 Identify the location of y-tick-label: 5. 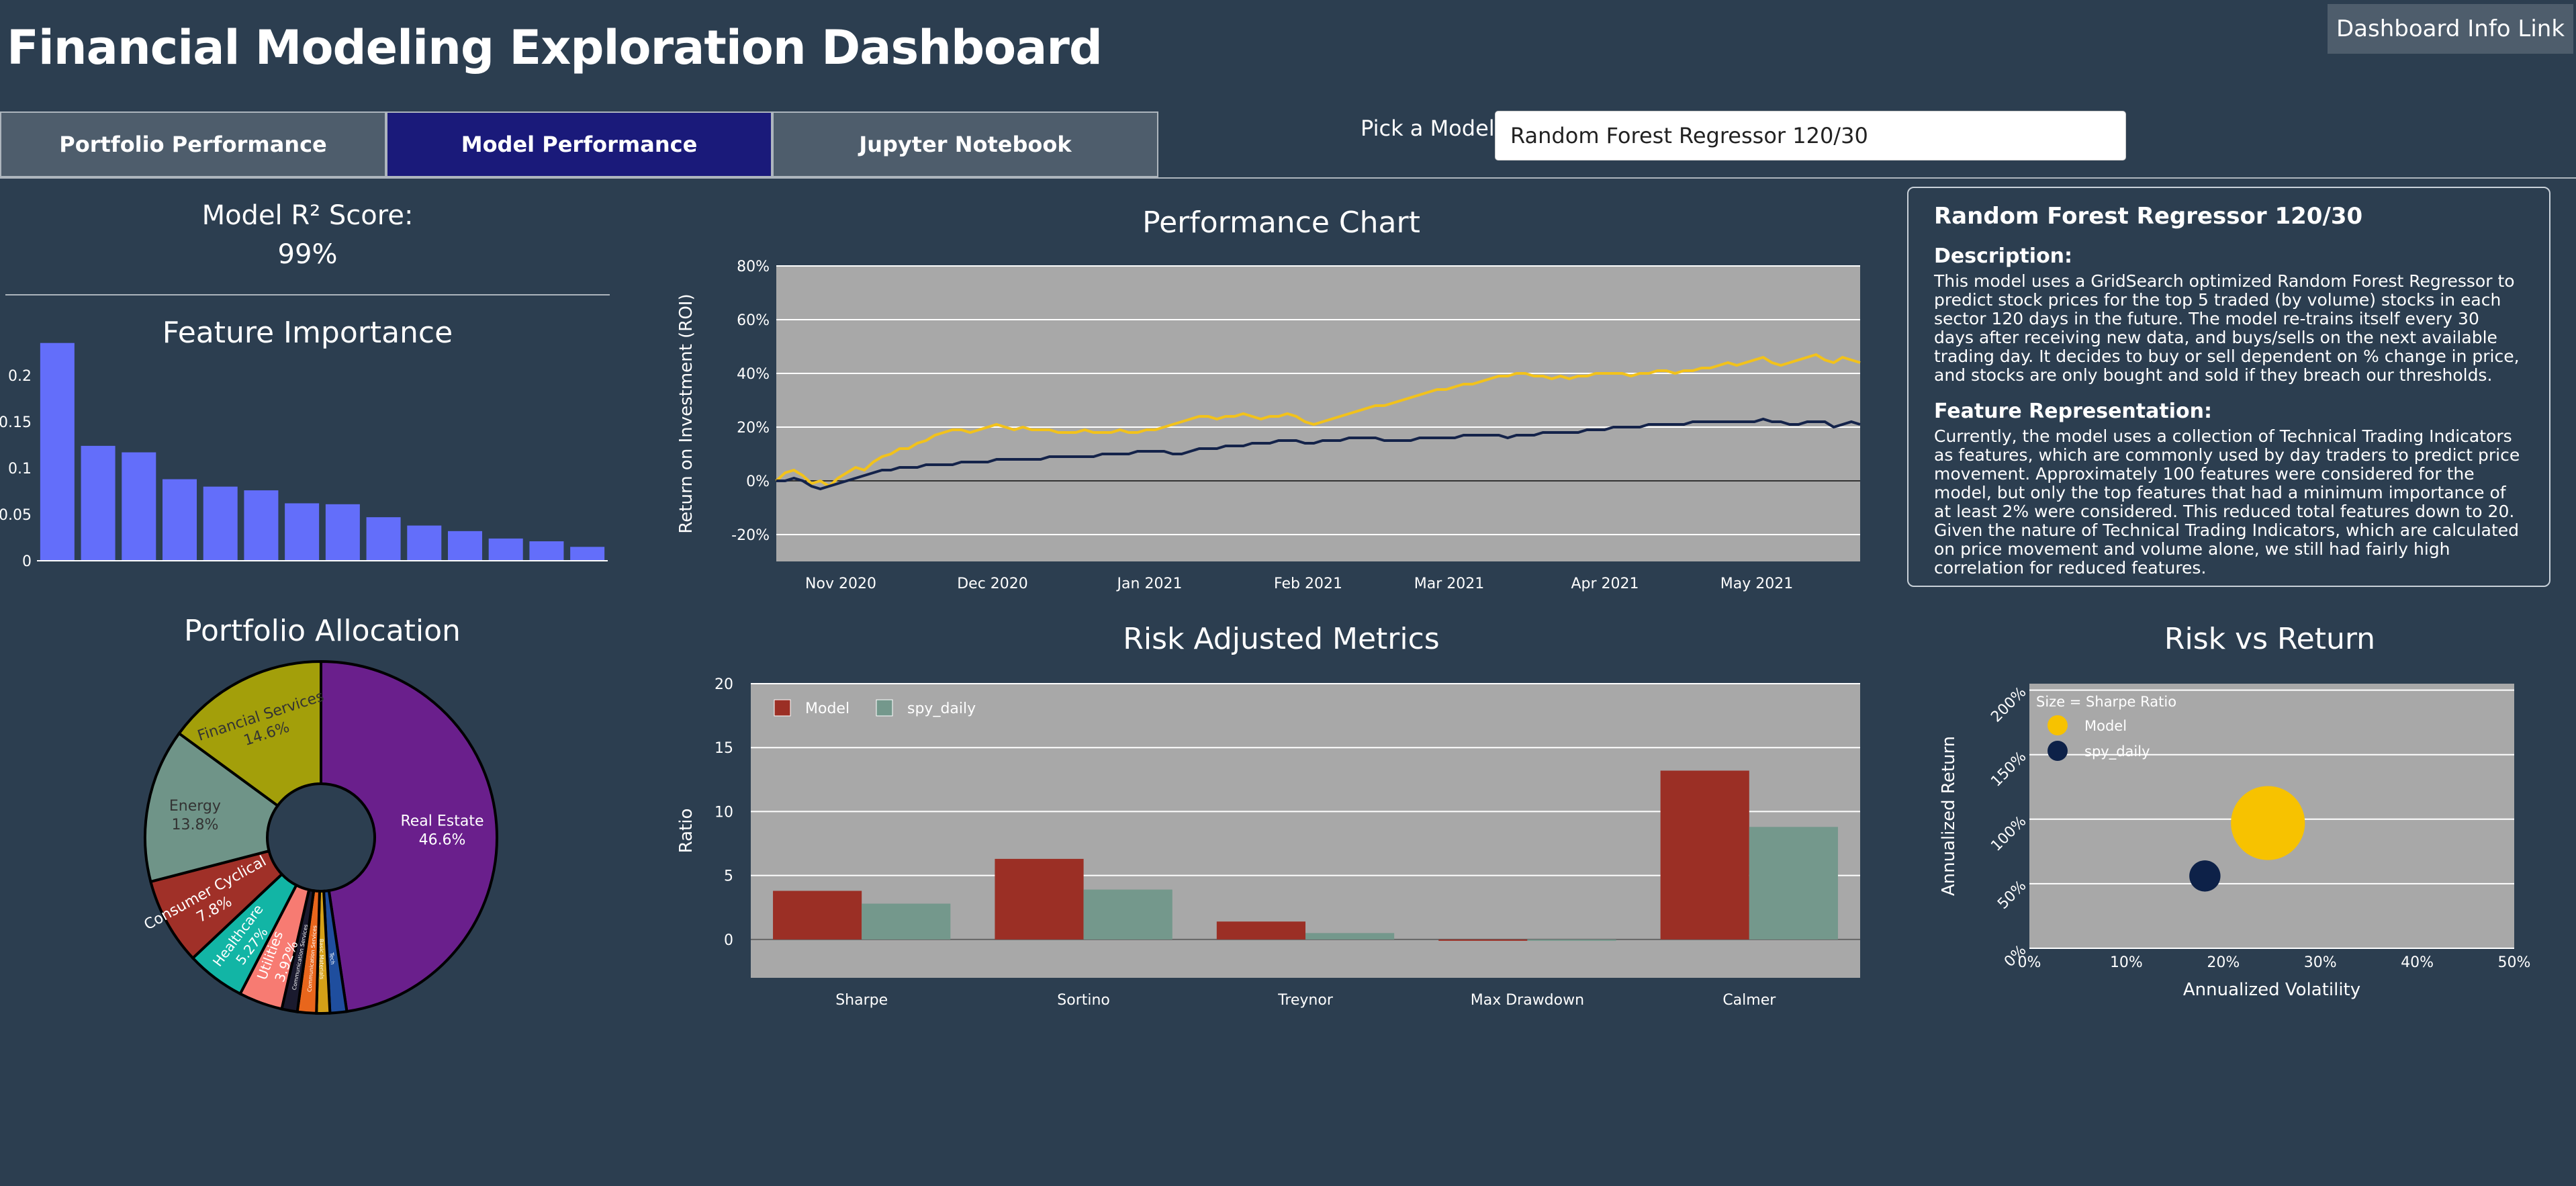
(728, 876).